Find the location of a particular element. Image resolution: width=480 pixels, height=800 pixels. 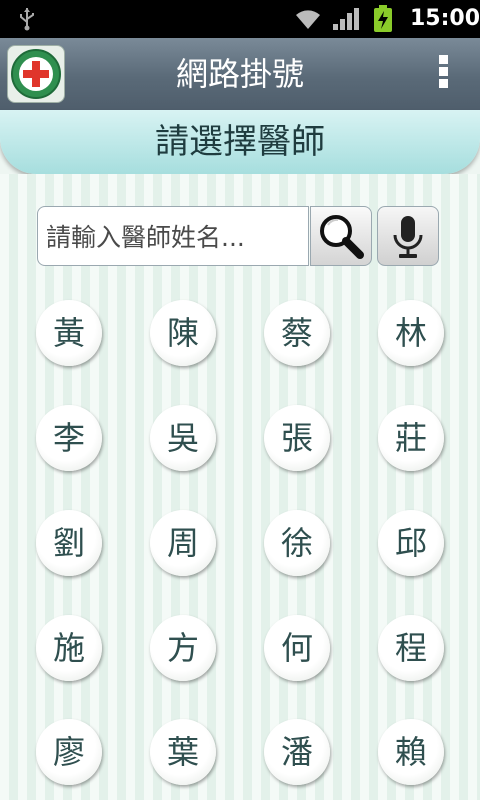

usb-icon is located at coordinates (27, 19).